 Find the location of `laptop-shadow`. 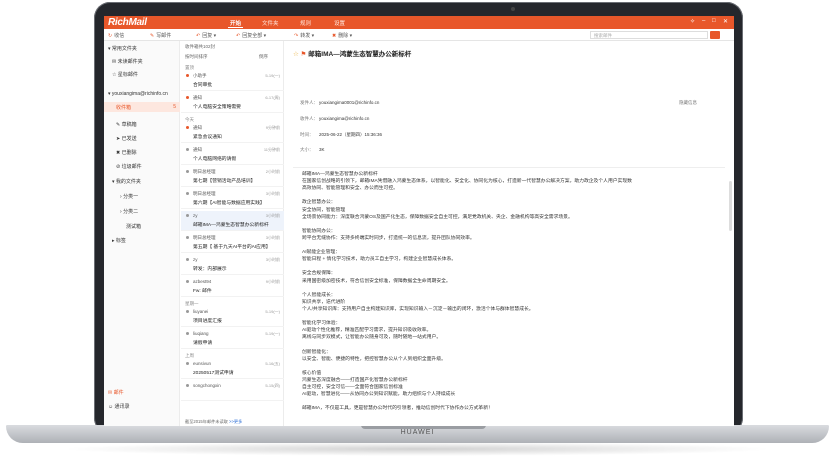

laptop-shadow is located at coordinates (417, 449).